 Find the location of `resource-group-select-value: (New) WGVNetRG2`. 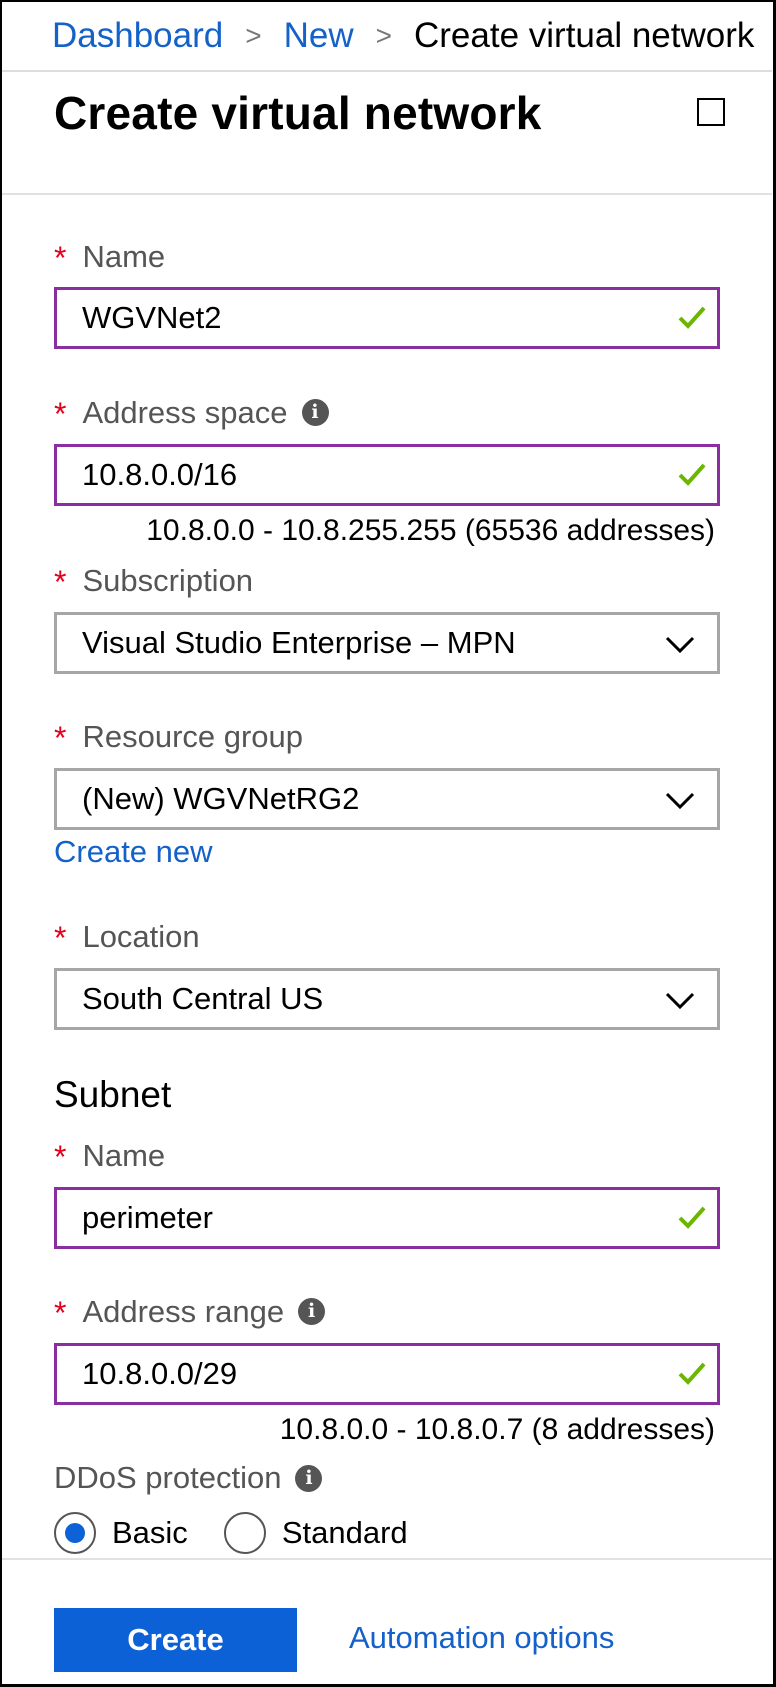

resource-group-select-value: (New) WGVNetRG2 is located at coordinates (221, 798).